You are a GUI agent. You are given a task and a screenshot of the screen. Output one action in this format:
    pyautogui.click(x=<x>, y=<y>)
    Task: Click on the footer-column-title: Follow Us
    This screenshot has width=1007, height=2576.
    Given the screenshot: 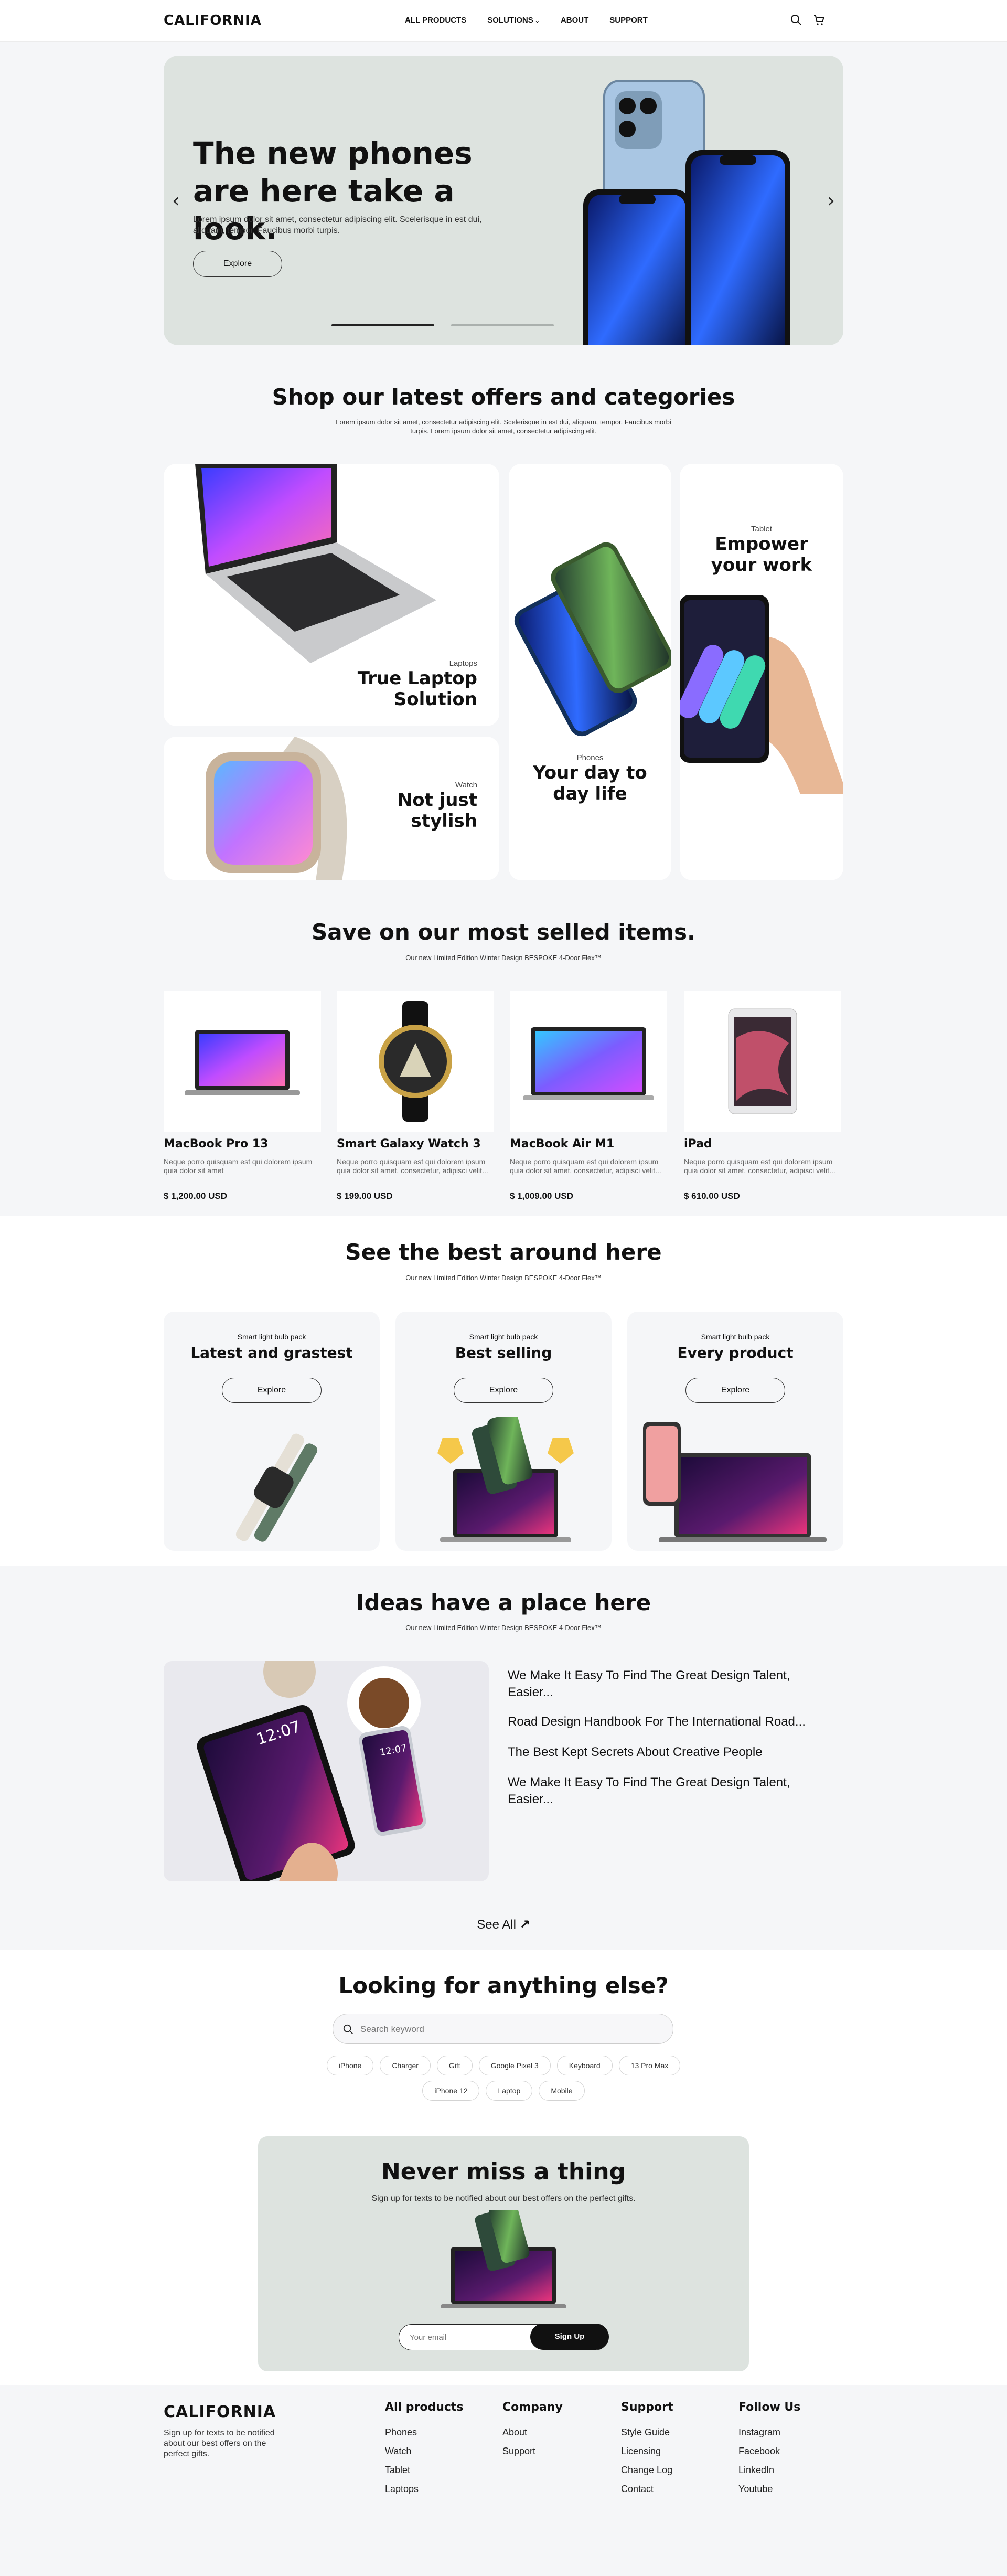 What is the action you would take?
    pyautogui.click(x=769, y=2407)
    